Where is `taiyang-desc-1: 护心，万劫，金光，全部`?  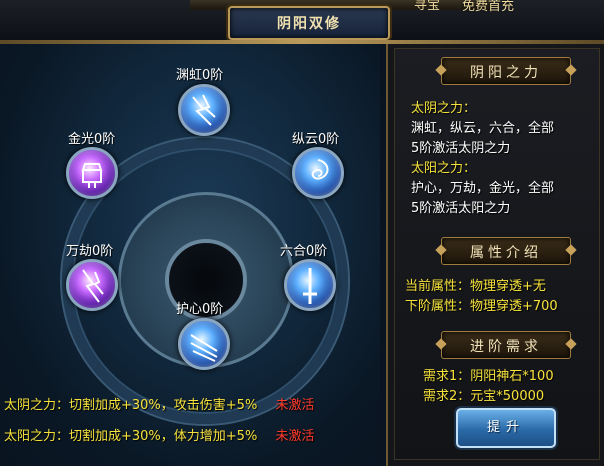
taiyang-desc-1: 护心，万劫，金光，全部 is located at coordinates (483, 188).